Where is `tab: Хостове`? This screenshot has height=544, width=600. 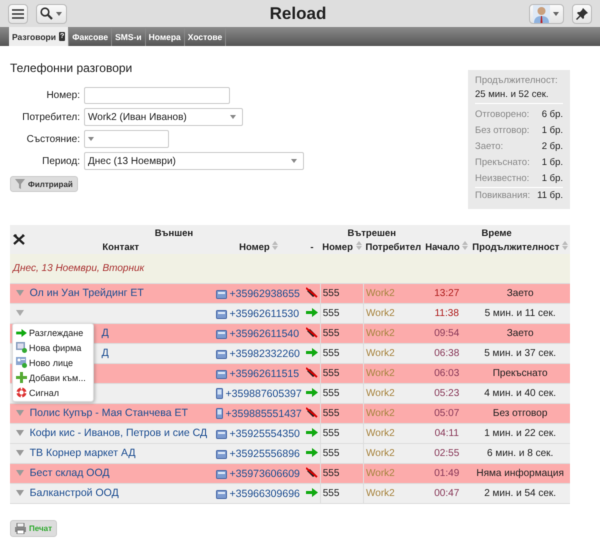 tab: Хостове is located at coordinates (205, 36).